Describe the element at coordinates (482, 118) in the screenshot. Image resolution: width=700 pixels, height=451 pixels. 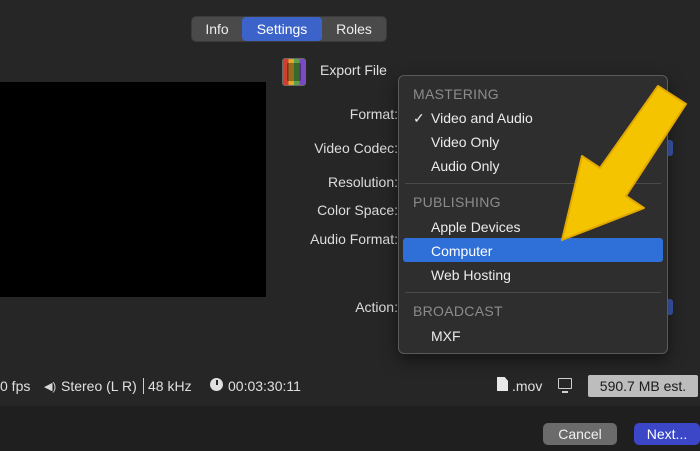
I see `menu-item-video-and-audio: Video and Audio` at that location.